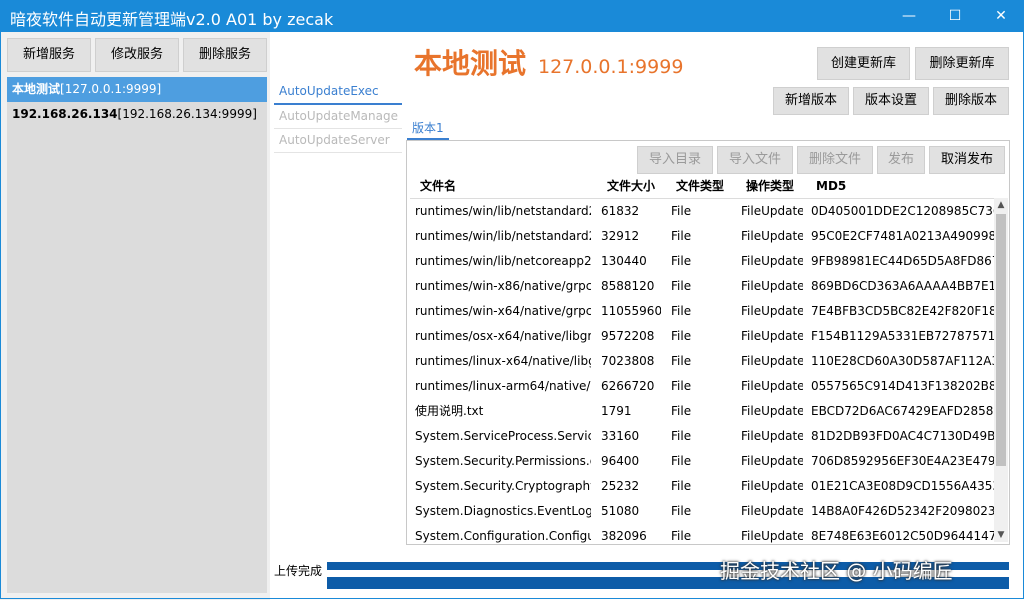 This screenshot has width=1024, height=600. Describe the element at coordinates (955, 16) in the screenshot. I see `maximize-button: ☐` at that location.